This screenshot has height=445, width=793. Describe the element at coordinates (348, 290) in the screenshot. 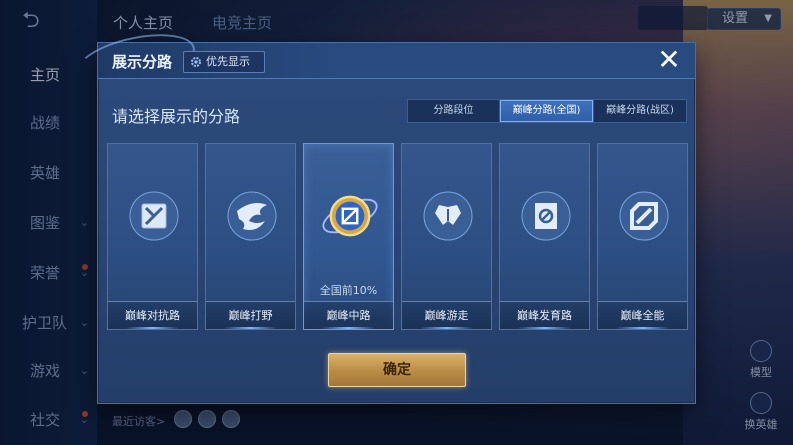

I see `lane-rank: 全国前10%` at that location.